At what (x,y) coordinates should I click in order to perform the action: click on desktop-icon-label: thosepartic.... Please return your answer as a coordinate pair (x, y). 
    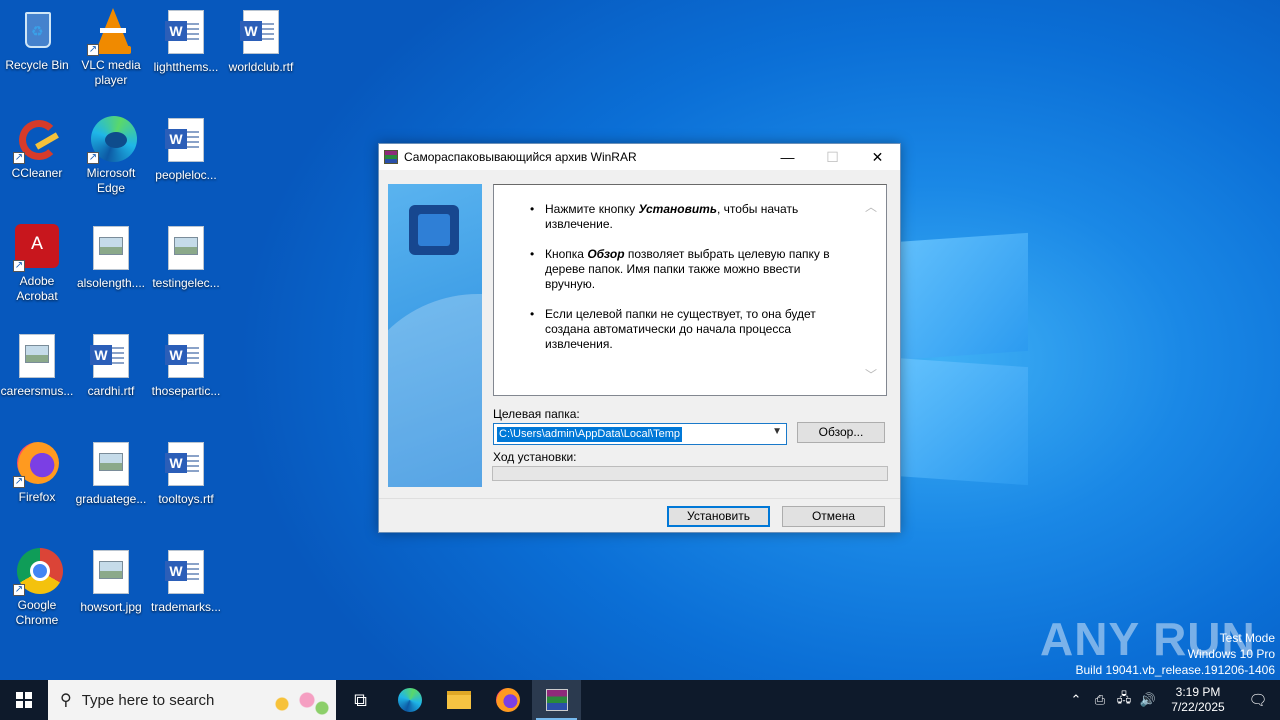
    Looking at the image, I should click on (186, 391).